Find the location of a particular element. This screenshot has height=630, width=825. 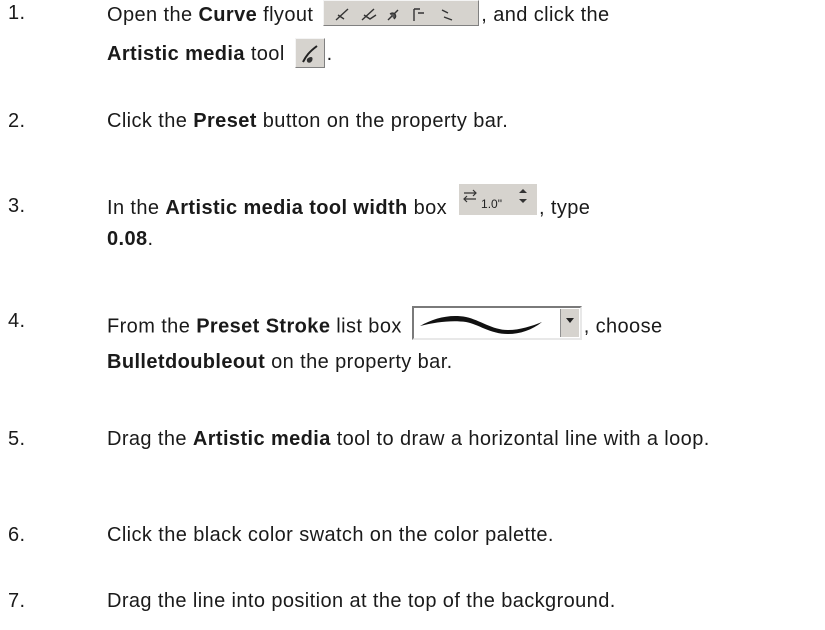

width-box-label: Artistic media tool width is located at coordinates (286, 207).